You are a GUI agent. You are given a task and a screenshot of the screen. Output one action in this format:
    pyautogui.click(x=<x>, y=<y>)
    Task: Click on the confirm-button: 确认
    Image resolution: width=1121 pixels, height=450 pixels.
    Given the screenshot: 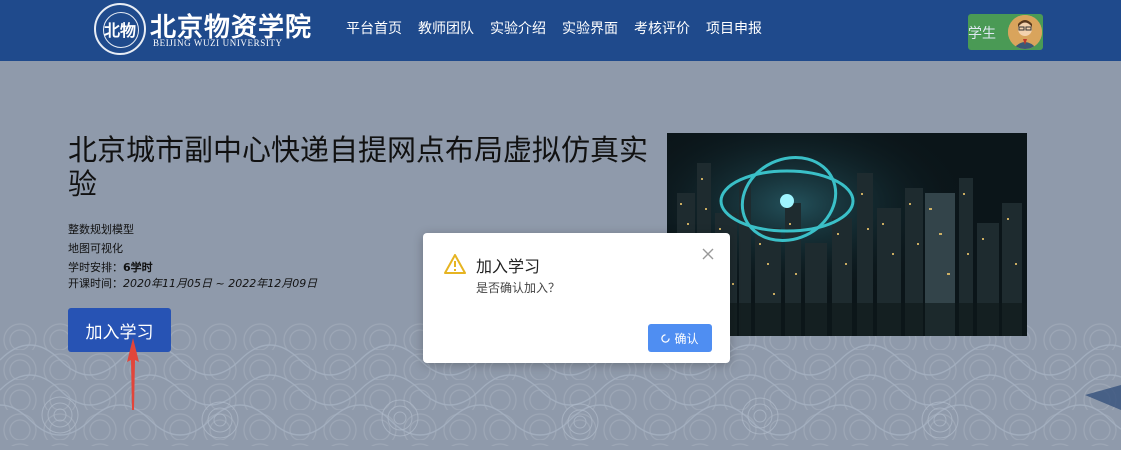 What is the action you would take?
    pyautogui.click(x=680, y=338)
    